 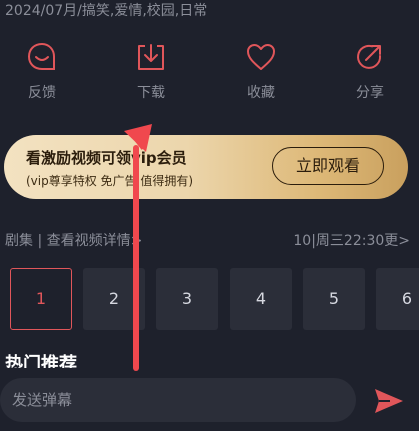 What do you see at coordinates (106, 158) in the screenshot?
I see `vip-banner-title: 看激励视频可领vip会员` at bounding box center [106, 158].